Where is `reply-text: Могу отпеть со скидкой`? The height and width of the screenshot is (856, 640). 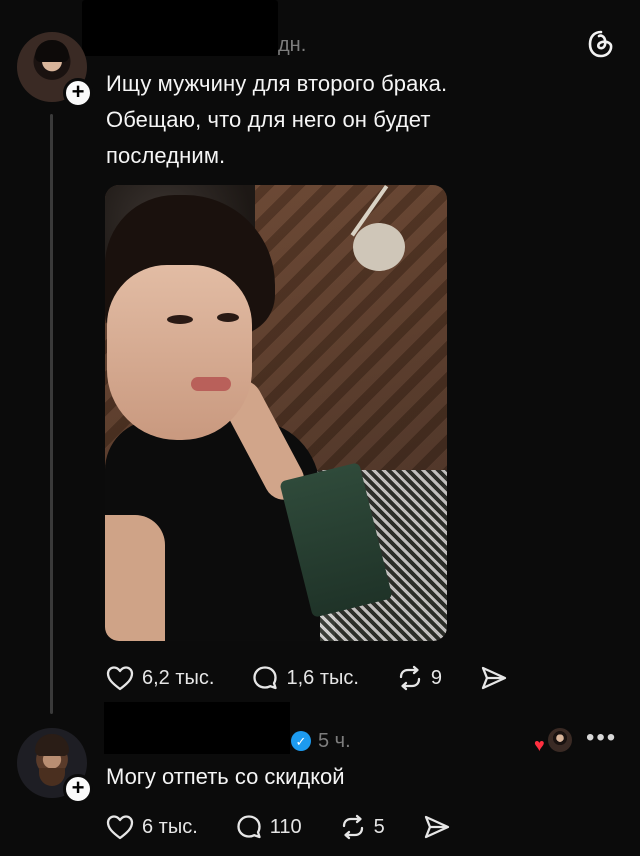 reply-text: Могу отпеть со скидкой is located at coordinates (225, 776).